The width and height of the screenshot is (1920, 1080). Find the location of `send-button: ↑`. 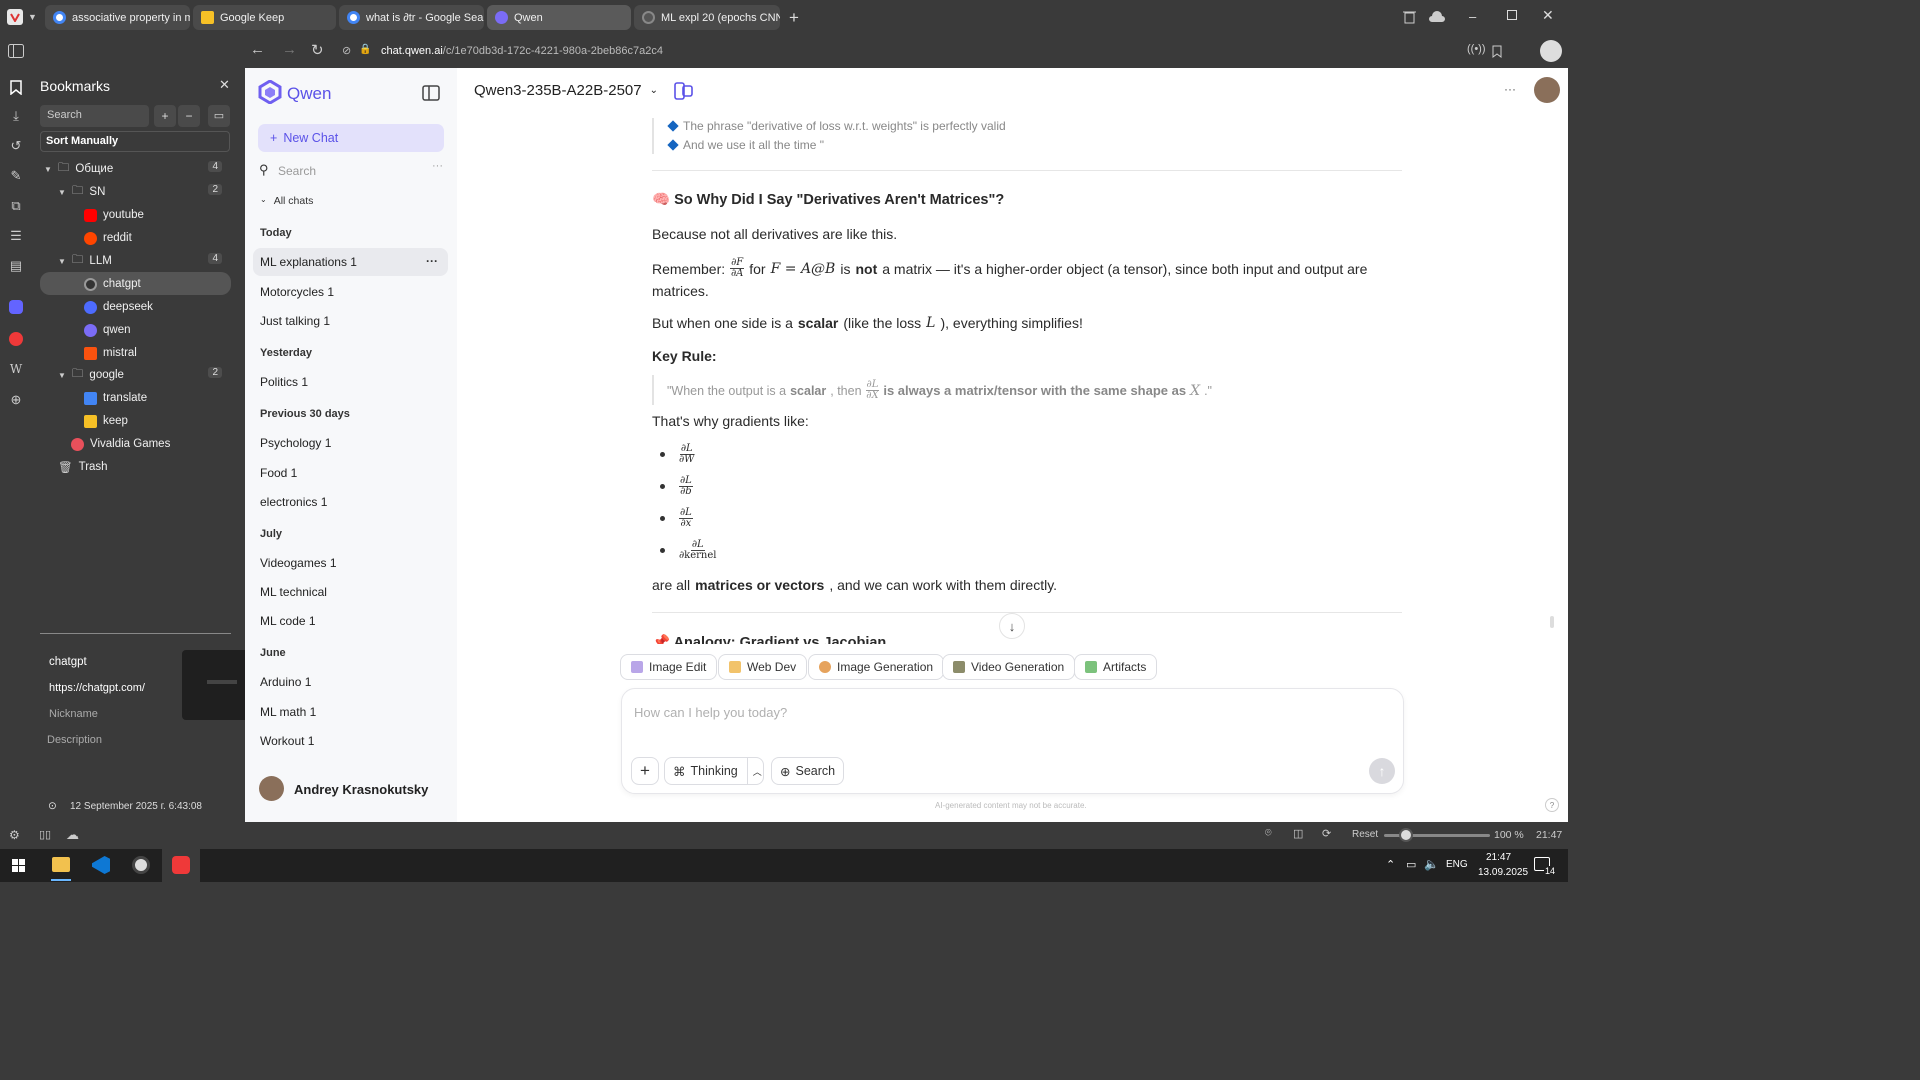

send-button: ↑ is located at coordinates (1382, 771).